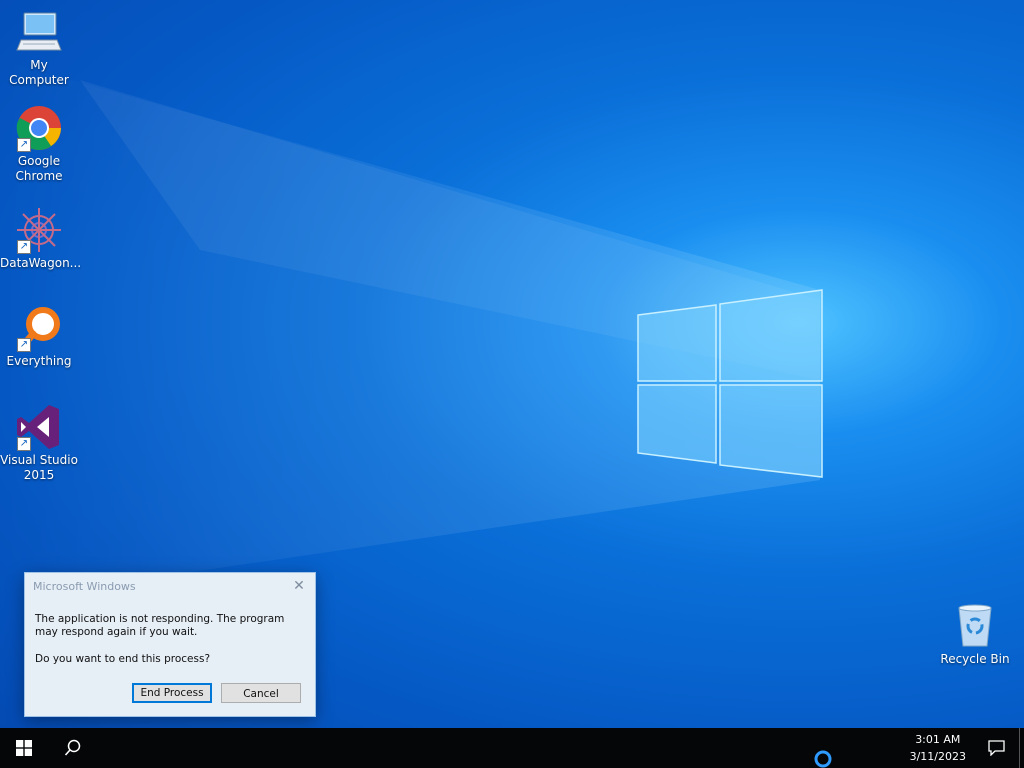 This screenshot has height=768, width=1024. Describe the element at coordinates (975, 626) in the screenshot. I see `recycle-bin-icon` at that location.